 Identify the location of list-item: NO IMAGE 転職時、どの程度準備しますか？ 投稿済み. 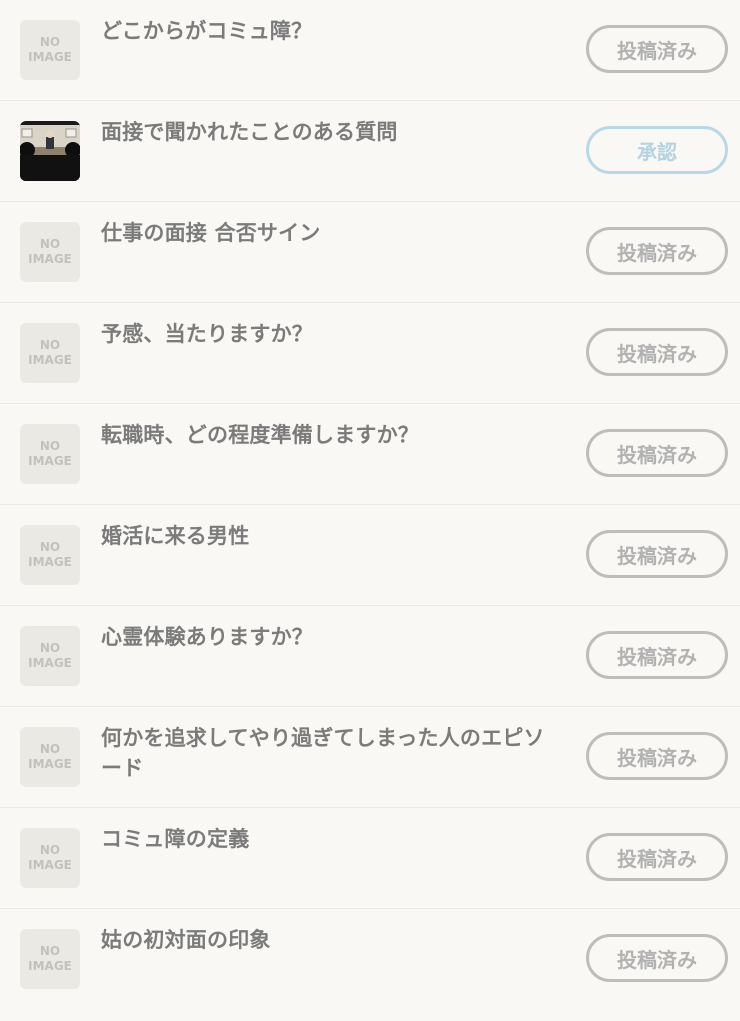
(370, 454).